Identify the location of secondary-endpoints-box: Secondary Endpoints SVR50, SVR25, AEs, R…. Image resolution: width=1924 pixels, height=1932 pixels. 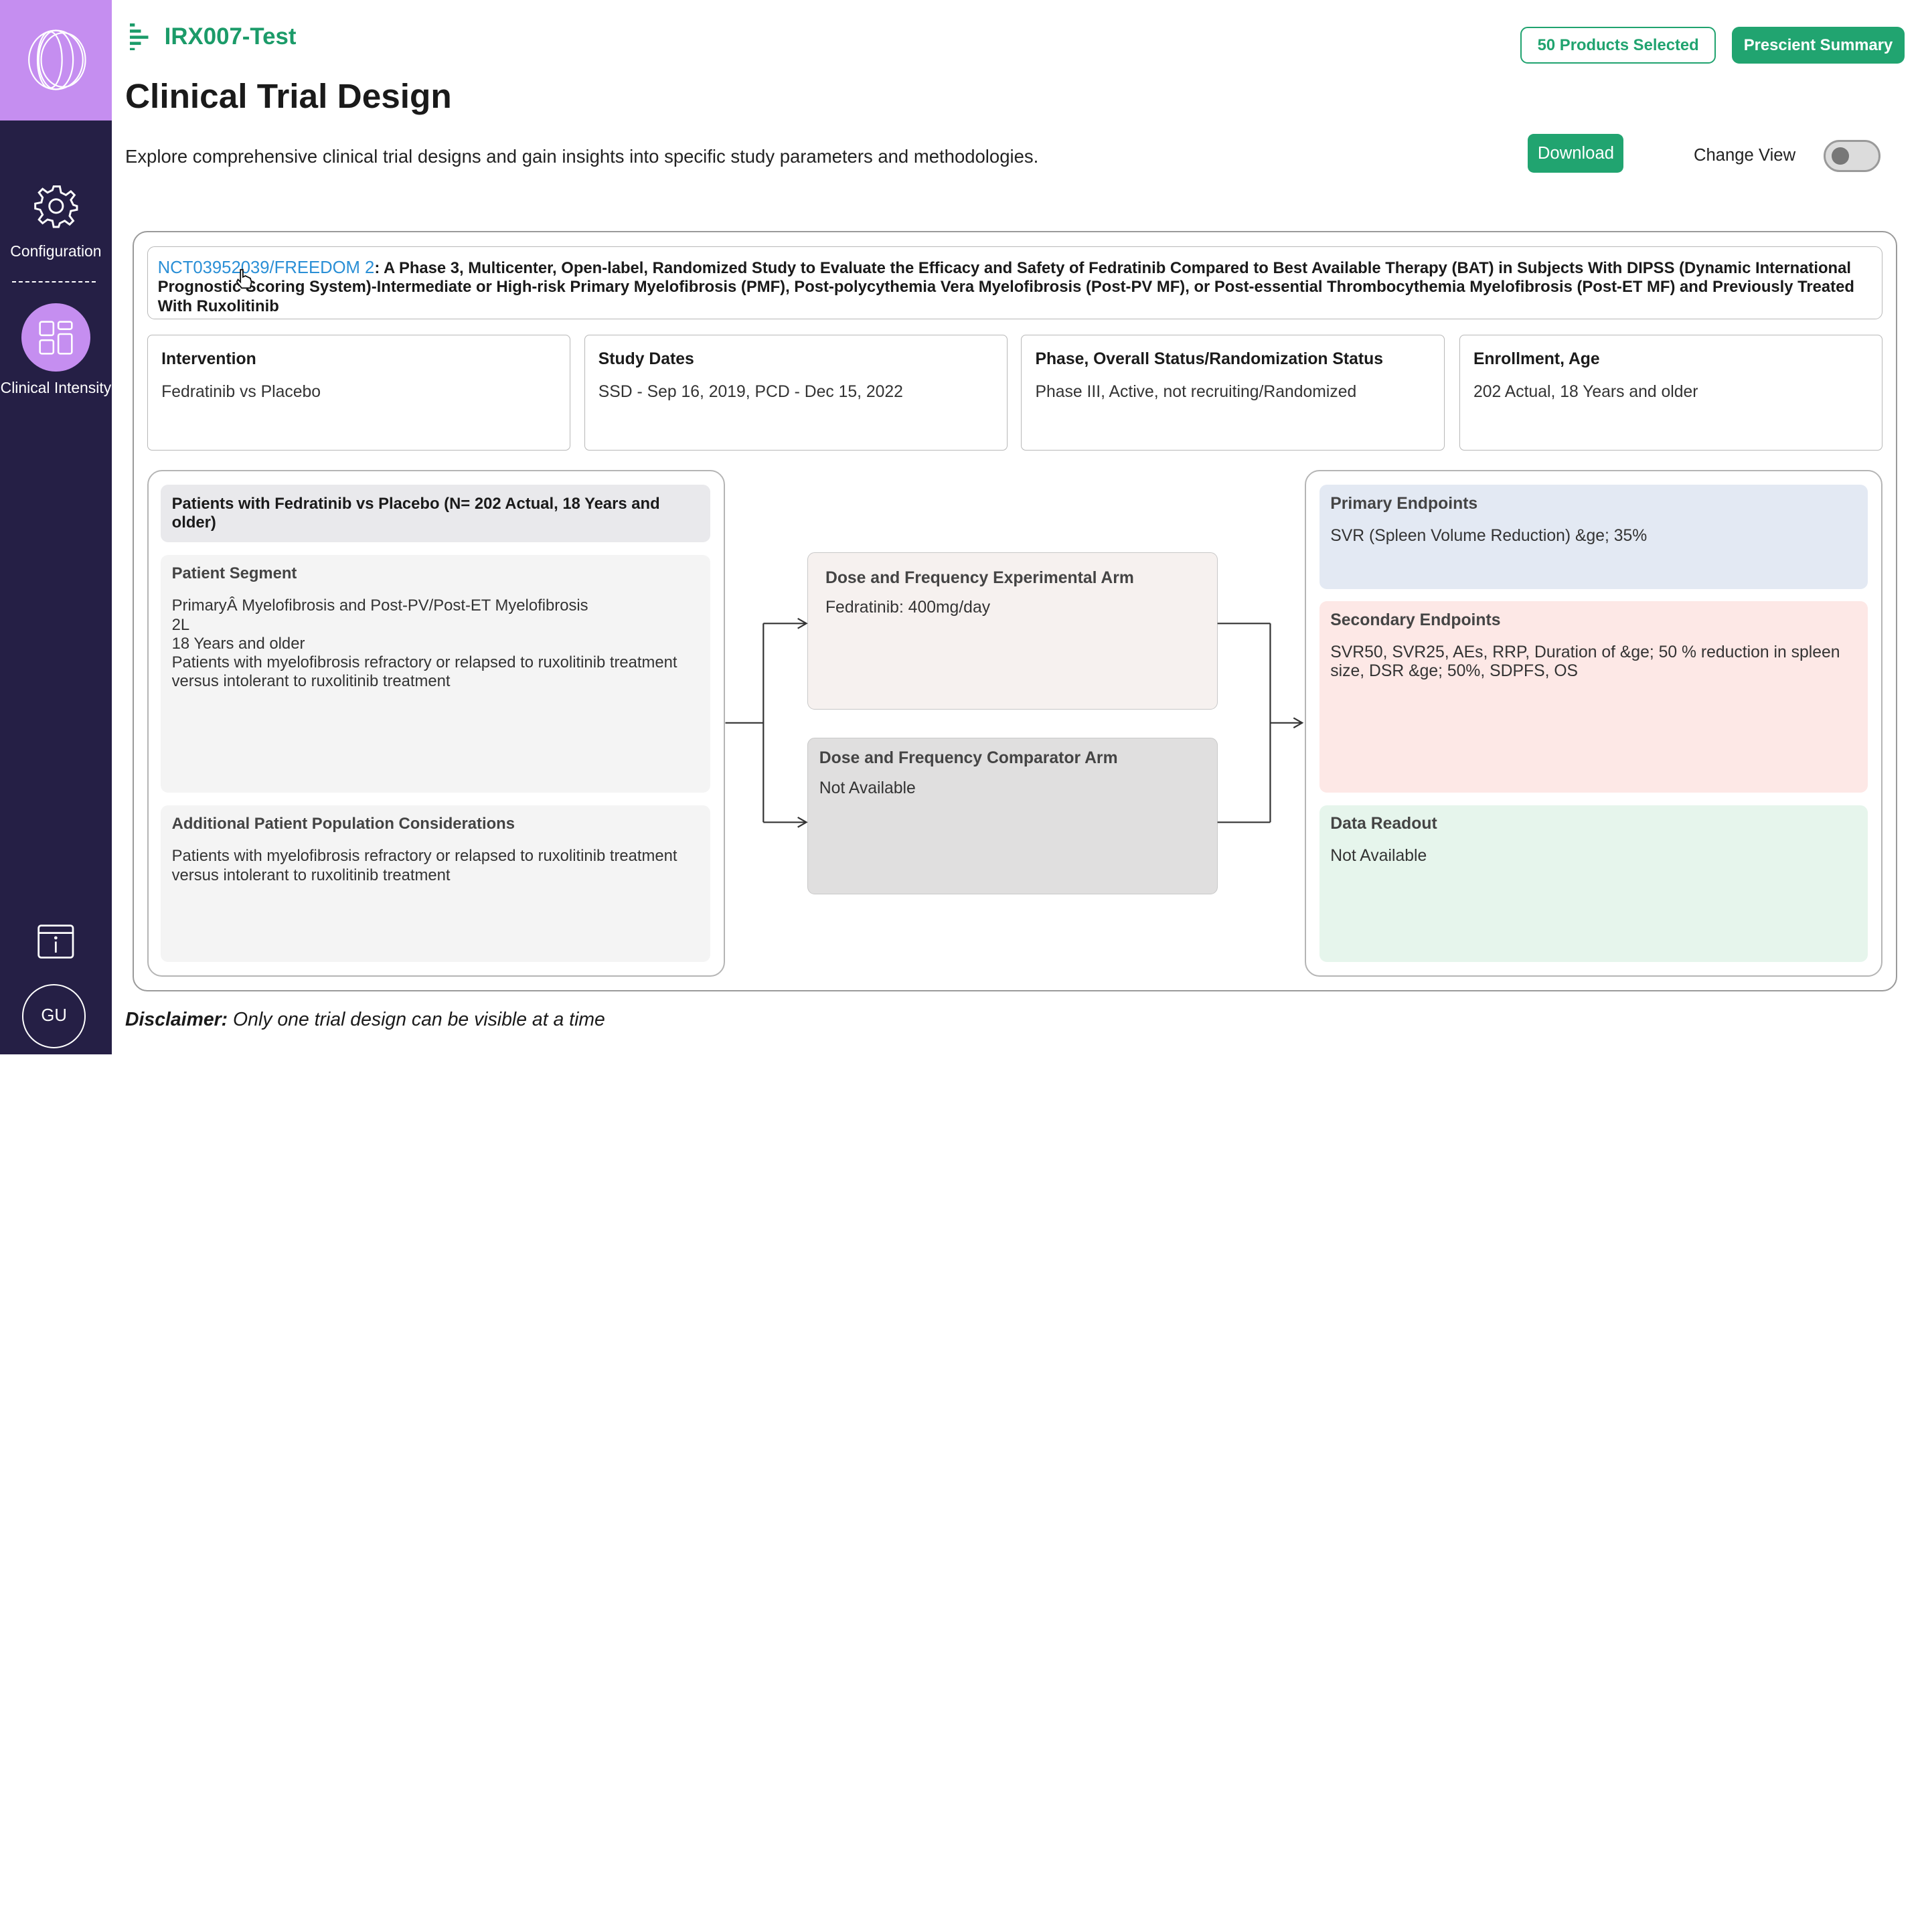
(1593, 697).